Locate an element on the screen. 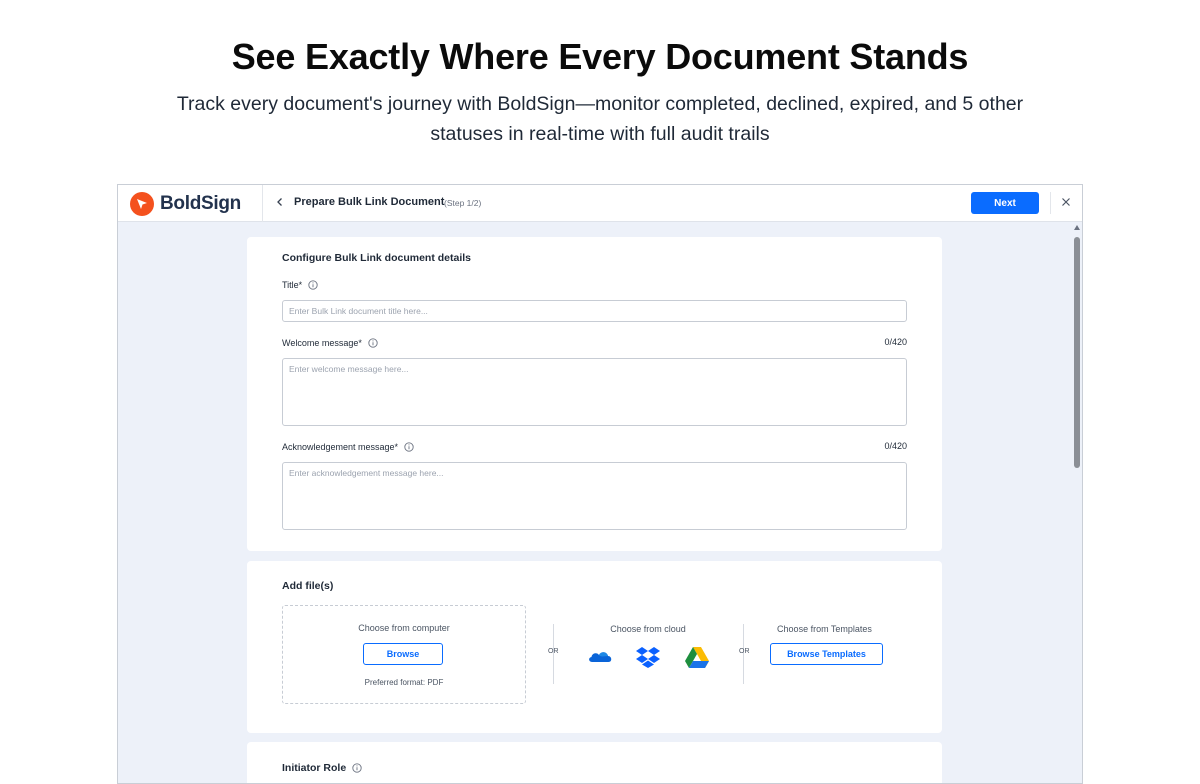  initiator-role-text: Initiator Role is located at coordinates (314, 768).